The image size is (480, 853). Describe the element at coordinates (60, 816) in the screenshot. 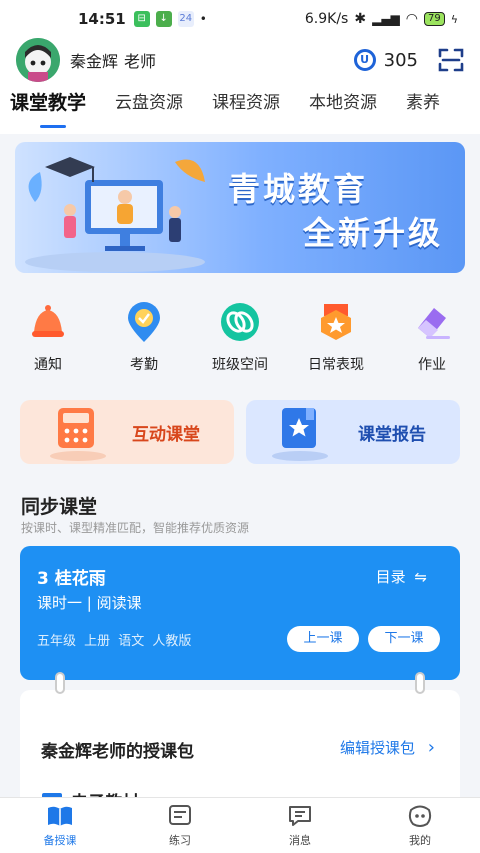

I see `book-icon` at that location.